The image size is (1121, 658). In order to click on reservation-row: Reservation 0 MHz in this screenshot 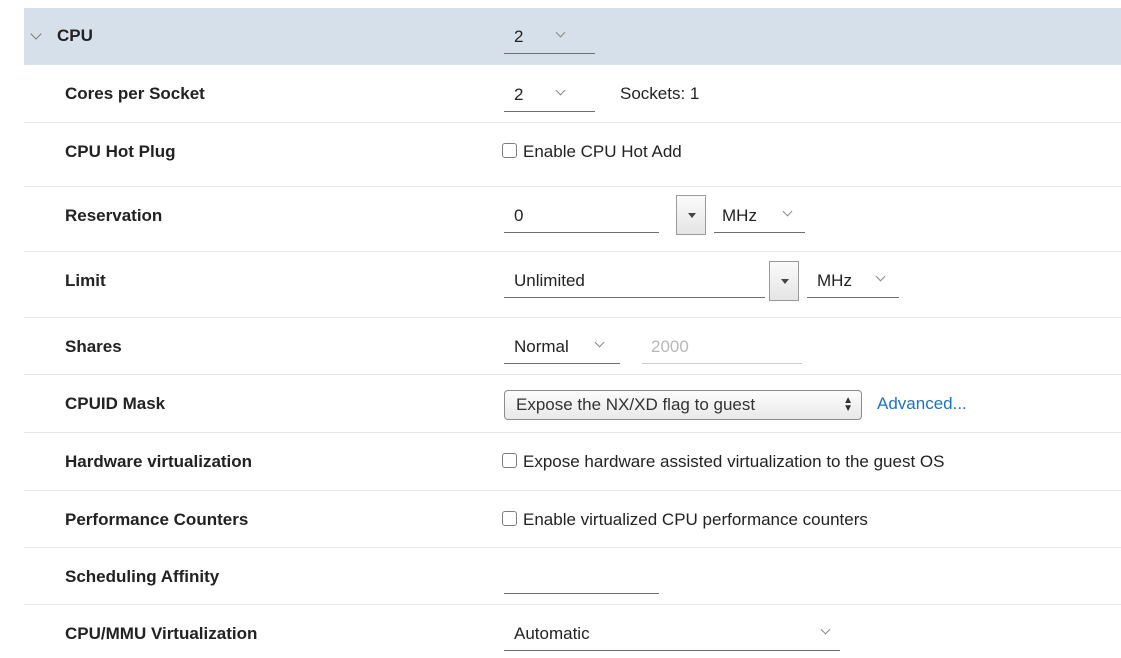, I will do `click(572, 219)`.